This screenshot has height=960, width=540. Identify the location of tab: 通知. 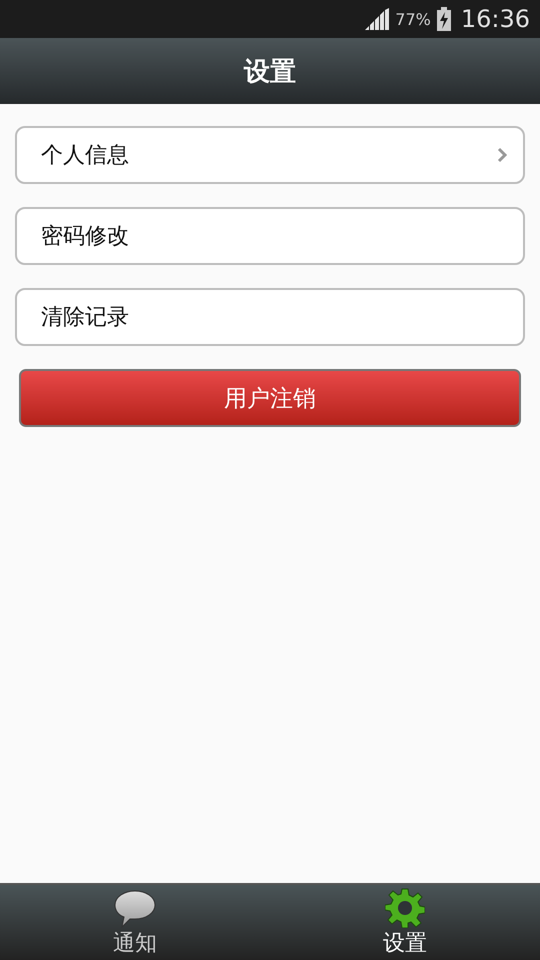
(135, 922).